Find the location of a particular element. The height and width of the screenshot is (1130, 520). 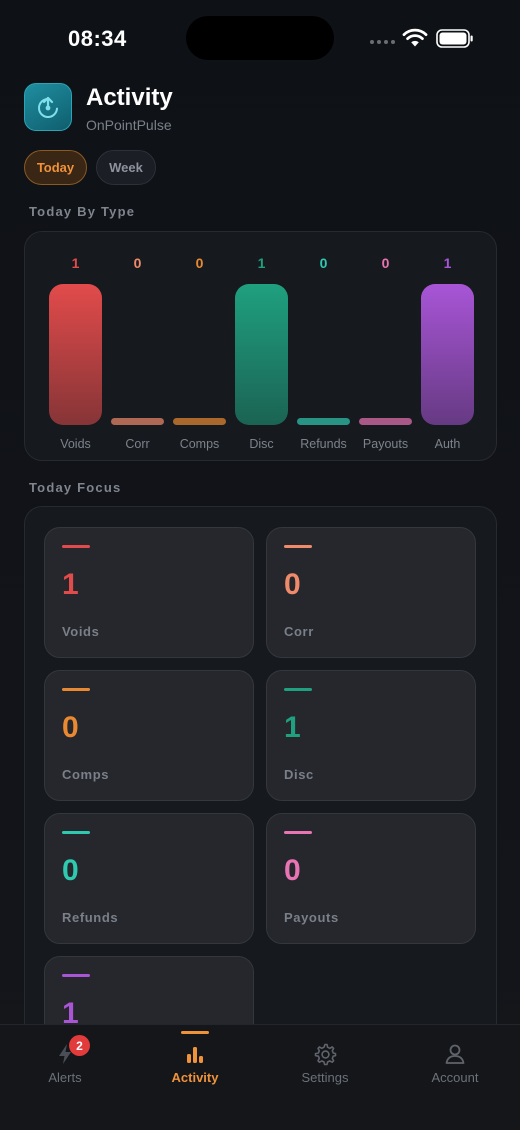

wifi-icon is located at coordinates (415, 37).